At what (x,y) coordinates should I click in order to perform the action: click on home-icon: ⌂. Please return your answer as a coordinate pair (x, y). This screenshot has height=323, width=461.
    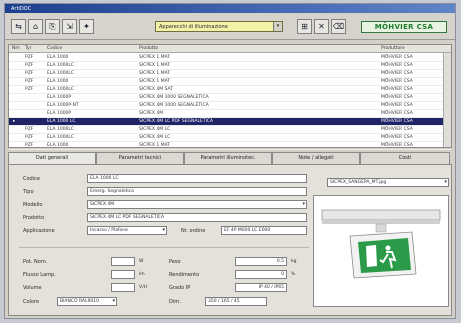
    Looking at the image, I should click on (35, 26).